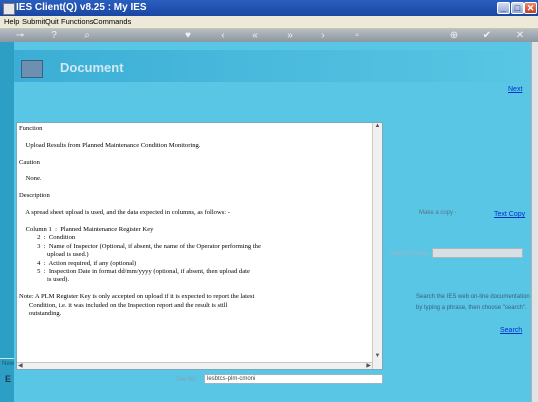  I want to click on doc-number-label: Doc No., so click(187, 380).